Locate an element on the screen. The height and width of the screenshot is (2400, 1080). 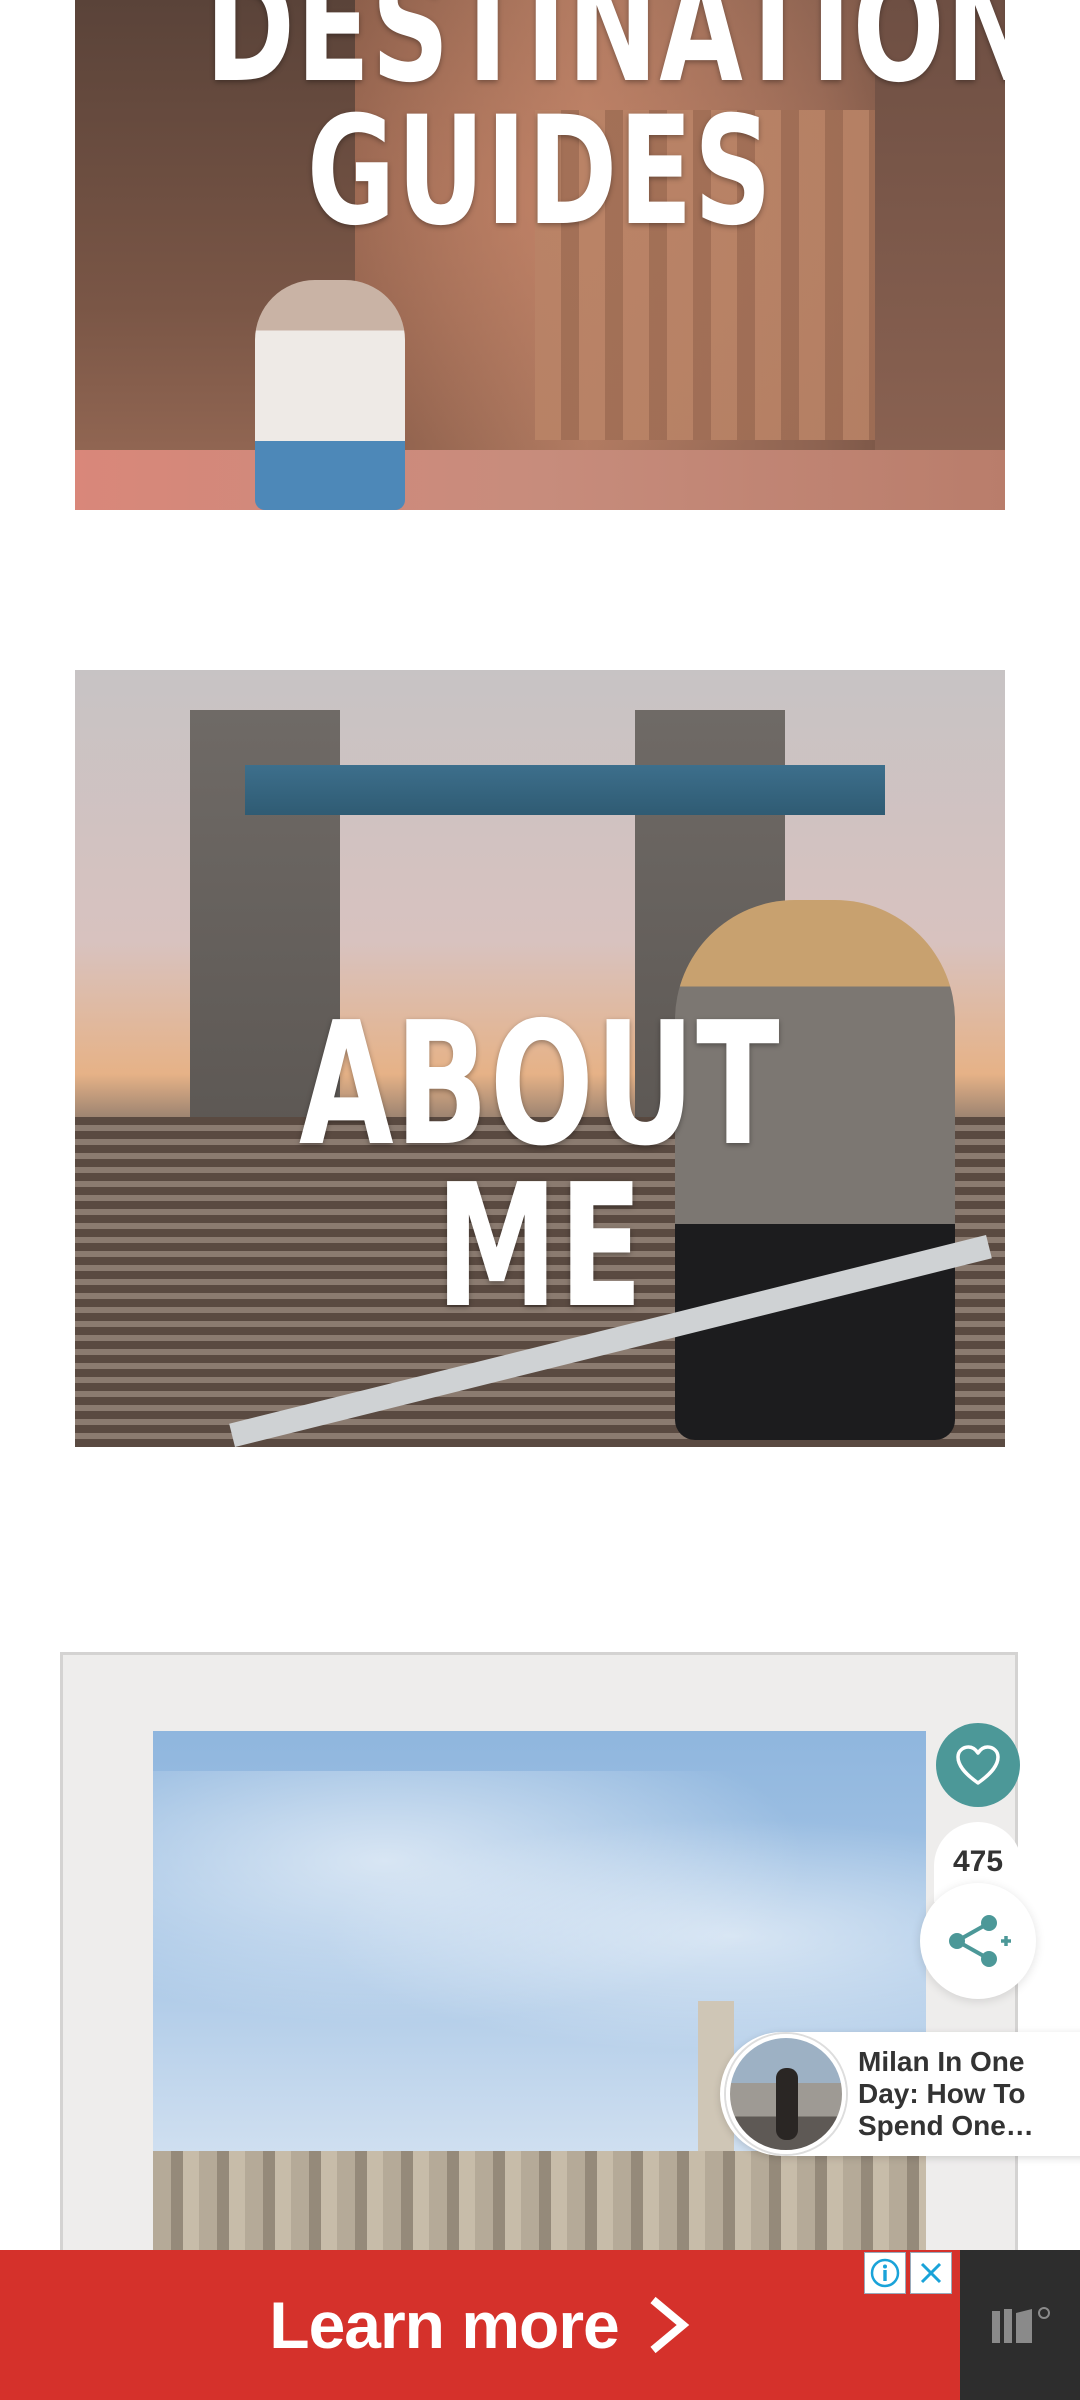
traveler-figure is located at coordinates (330, 395).